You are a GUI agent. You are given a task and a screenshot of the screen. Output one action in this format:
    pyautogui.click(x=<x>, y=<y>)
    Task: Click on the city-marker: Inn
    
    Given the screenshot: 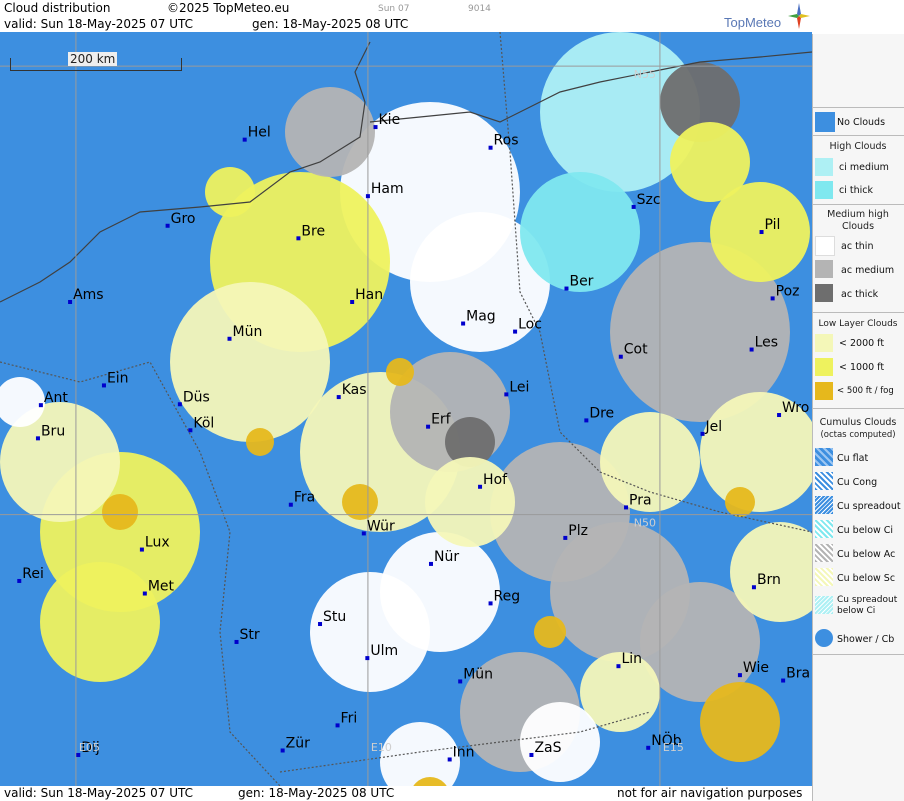 What is the action you would take?
    pyautogui.click(x=461, y=753)
    